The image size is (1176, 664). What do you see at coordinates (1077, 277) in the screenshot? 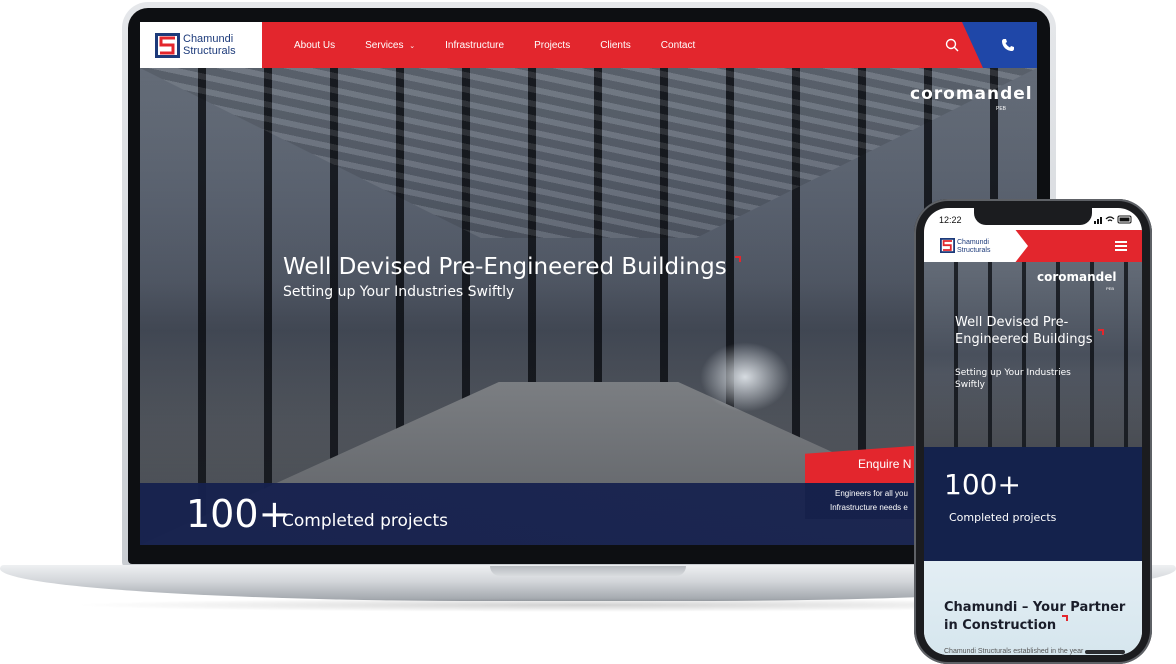
I see `phone-partner-logo: coromandel` at bounding box center [1077, 277].